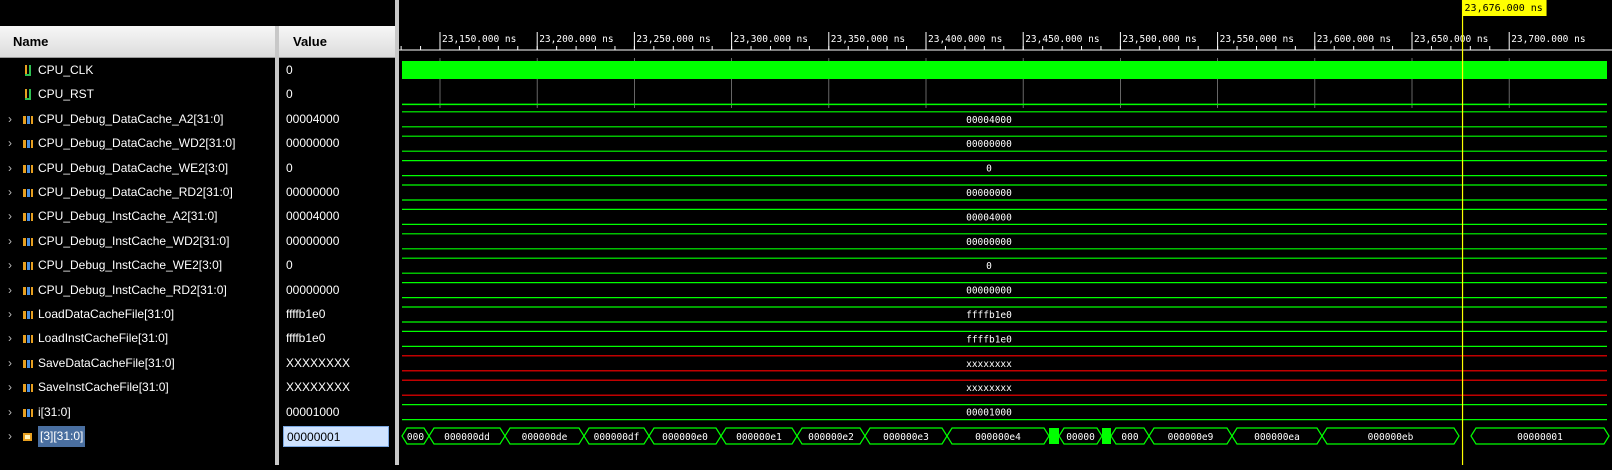 This screenshot has width=1612, height=470. Describe the element at coordinates (128, 216) in the screenshot. I see `signal-name: CPU_Debug_InstCache_A2[31:0]` at that location.